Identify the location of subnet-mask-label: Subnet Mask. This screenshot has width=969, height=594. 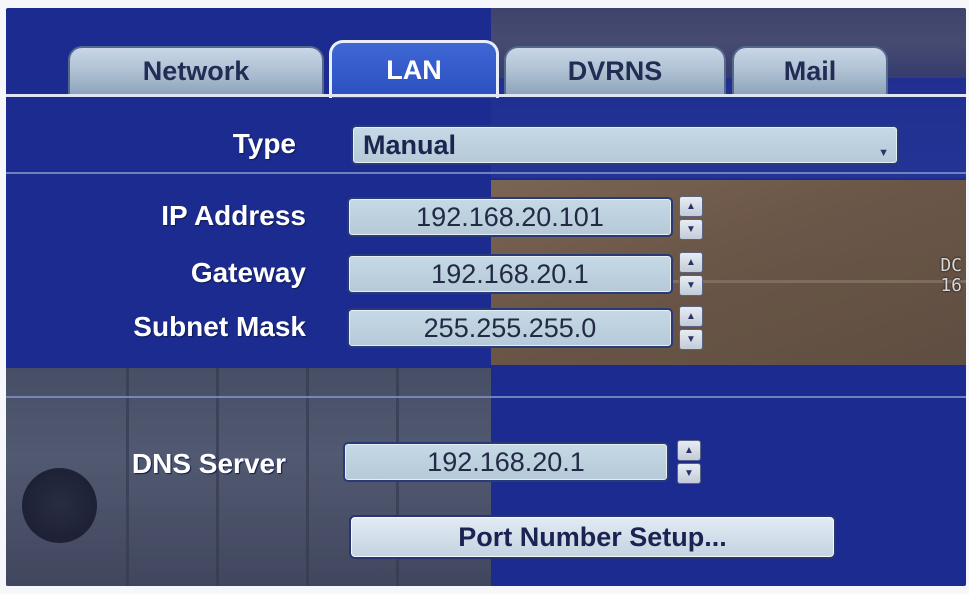
(219, 326).